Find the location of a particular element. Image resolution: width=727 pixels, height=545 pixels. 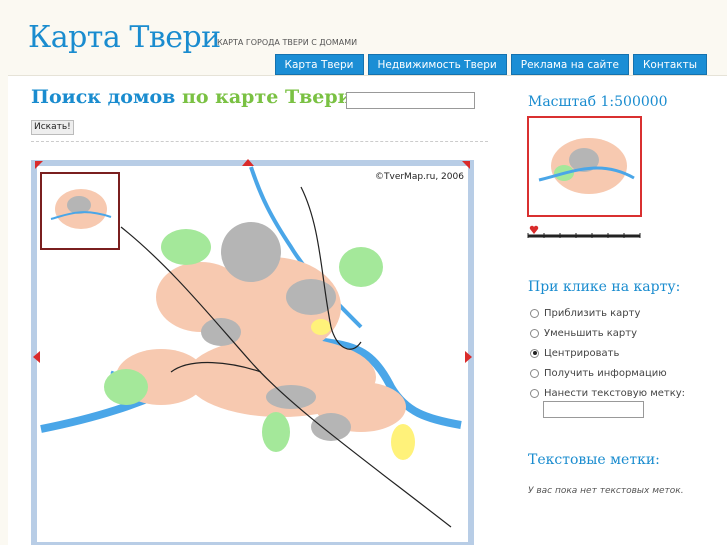

radio-zoom-out is located at coordinates (534, 333).